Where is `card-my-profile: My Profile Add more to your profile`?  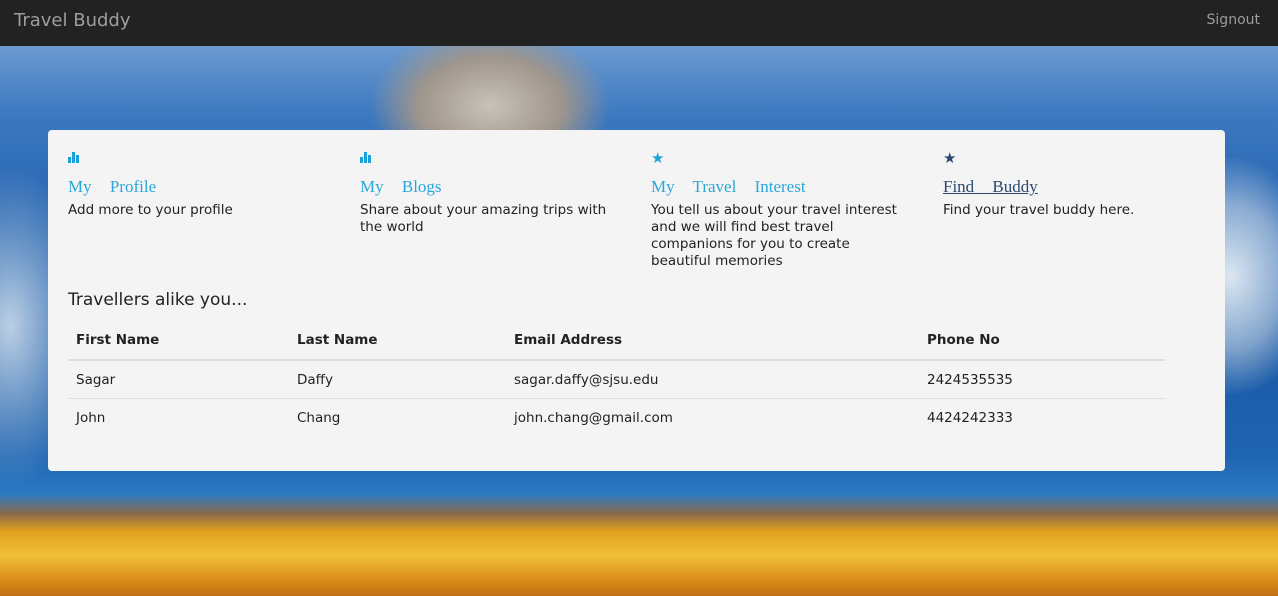 card-my-profile: My Profile Add more to your profile is located at coordinates (198, 184).